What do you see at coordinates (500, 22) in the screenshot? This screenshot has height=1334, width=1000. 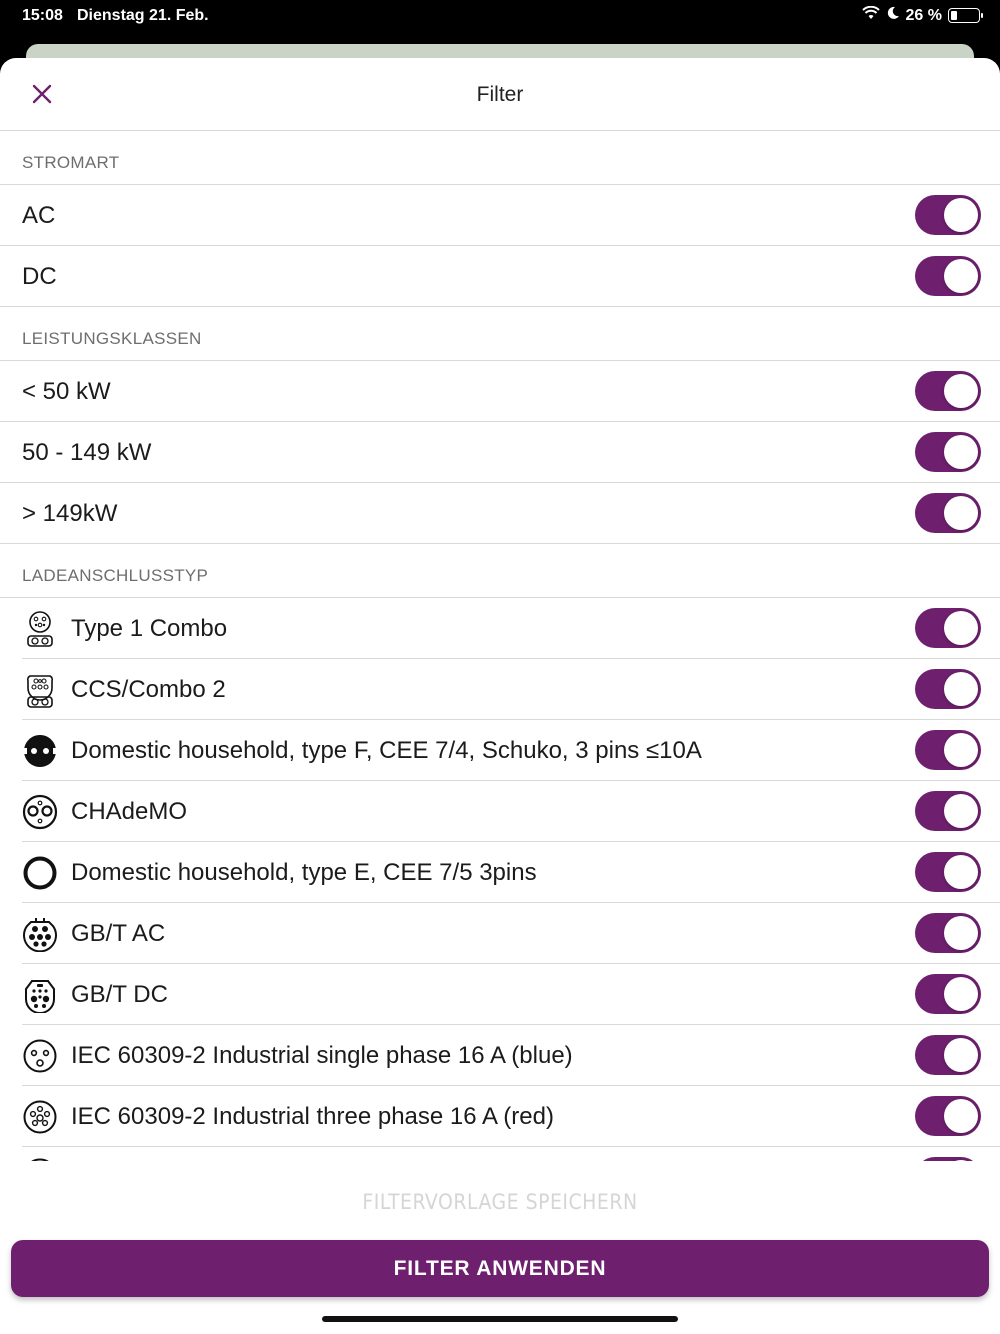 I see `status-bar: 15:08 Dienstag 21. Feb. 26 %` at bounding box center [500, 22].